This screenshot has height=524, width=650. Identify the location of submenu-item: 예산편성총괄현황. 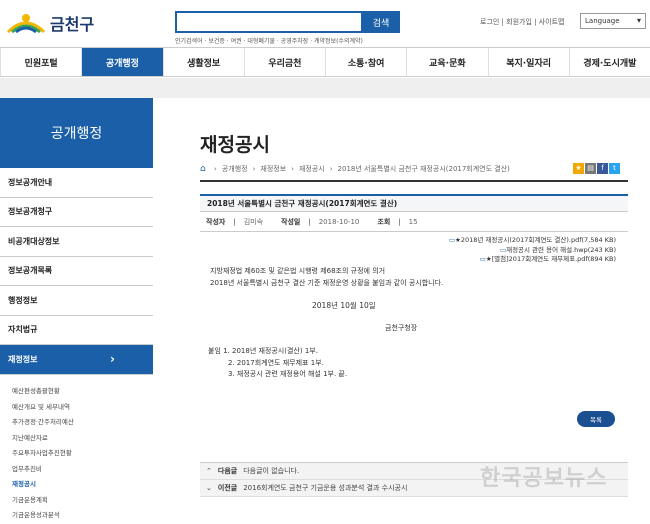
(82, 392).